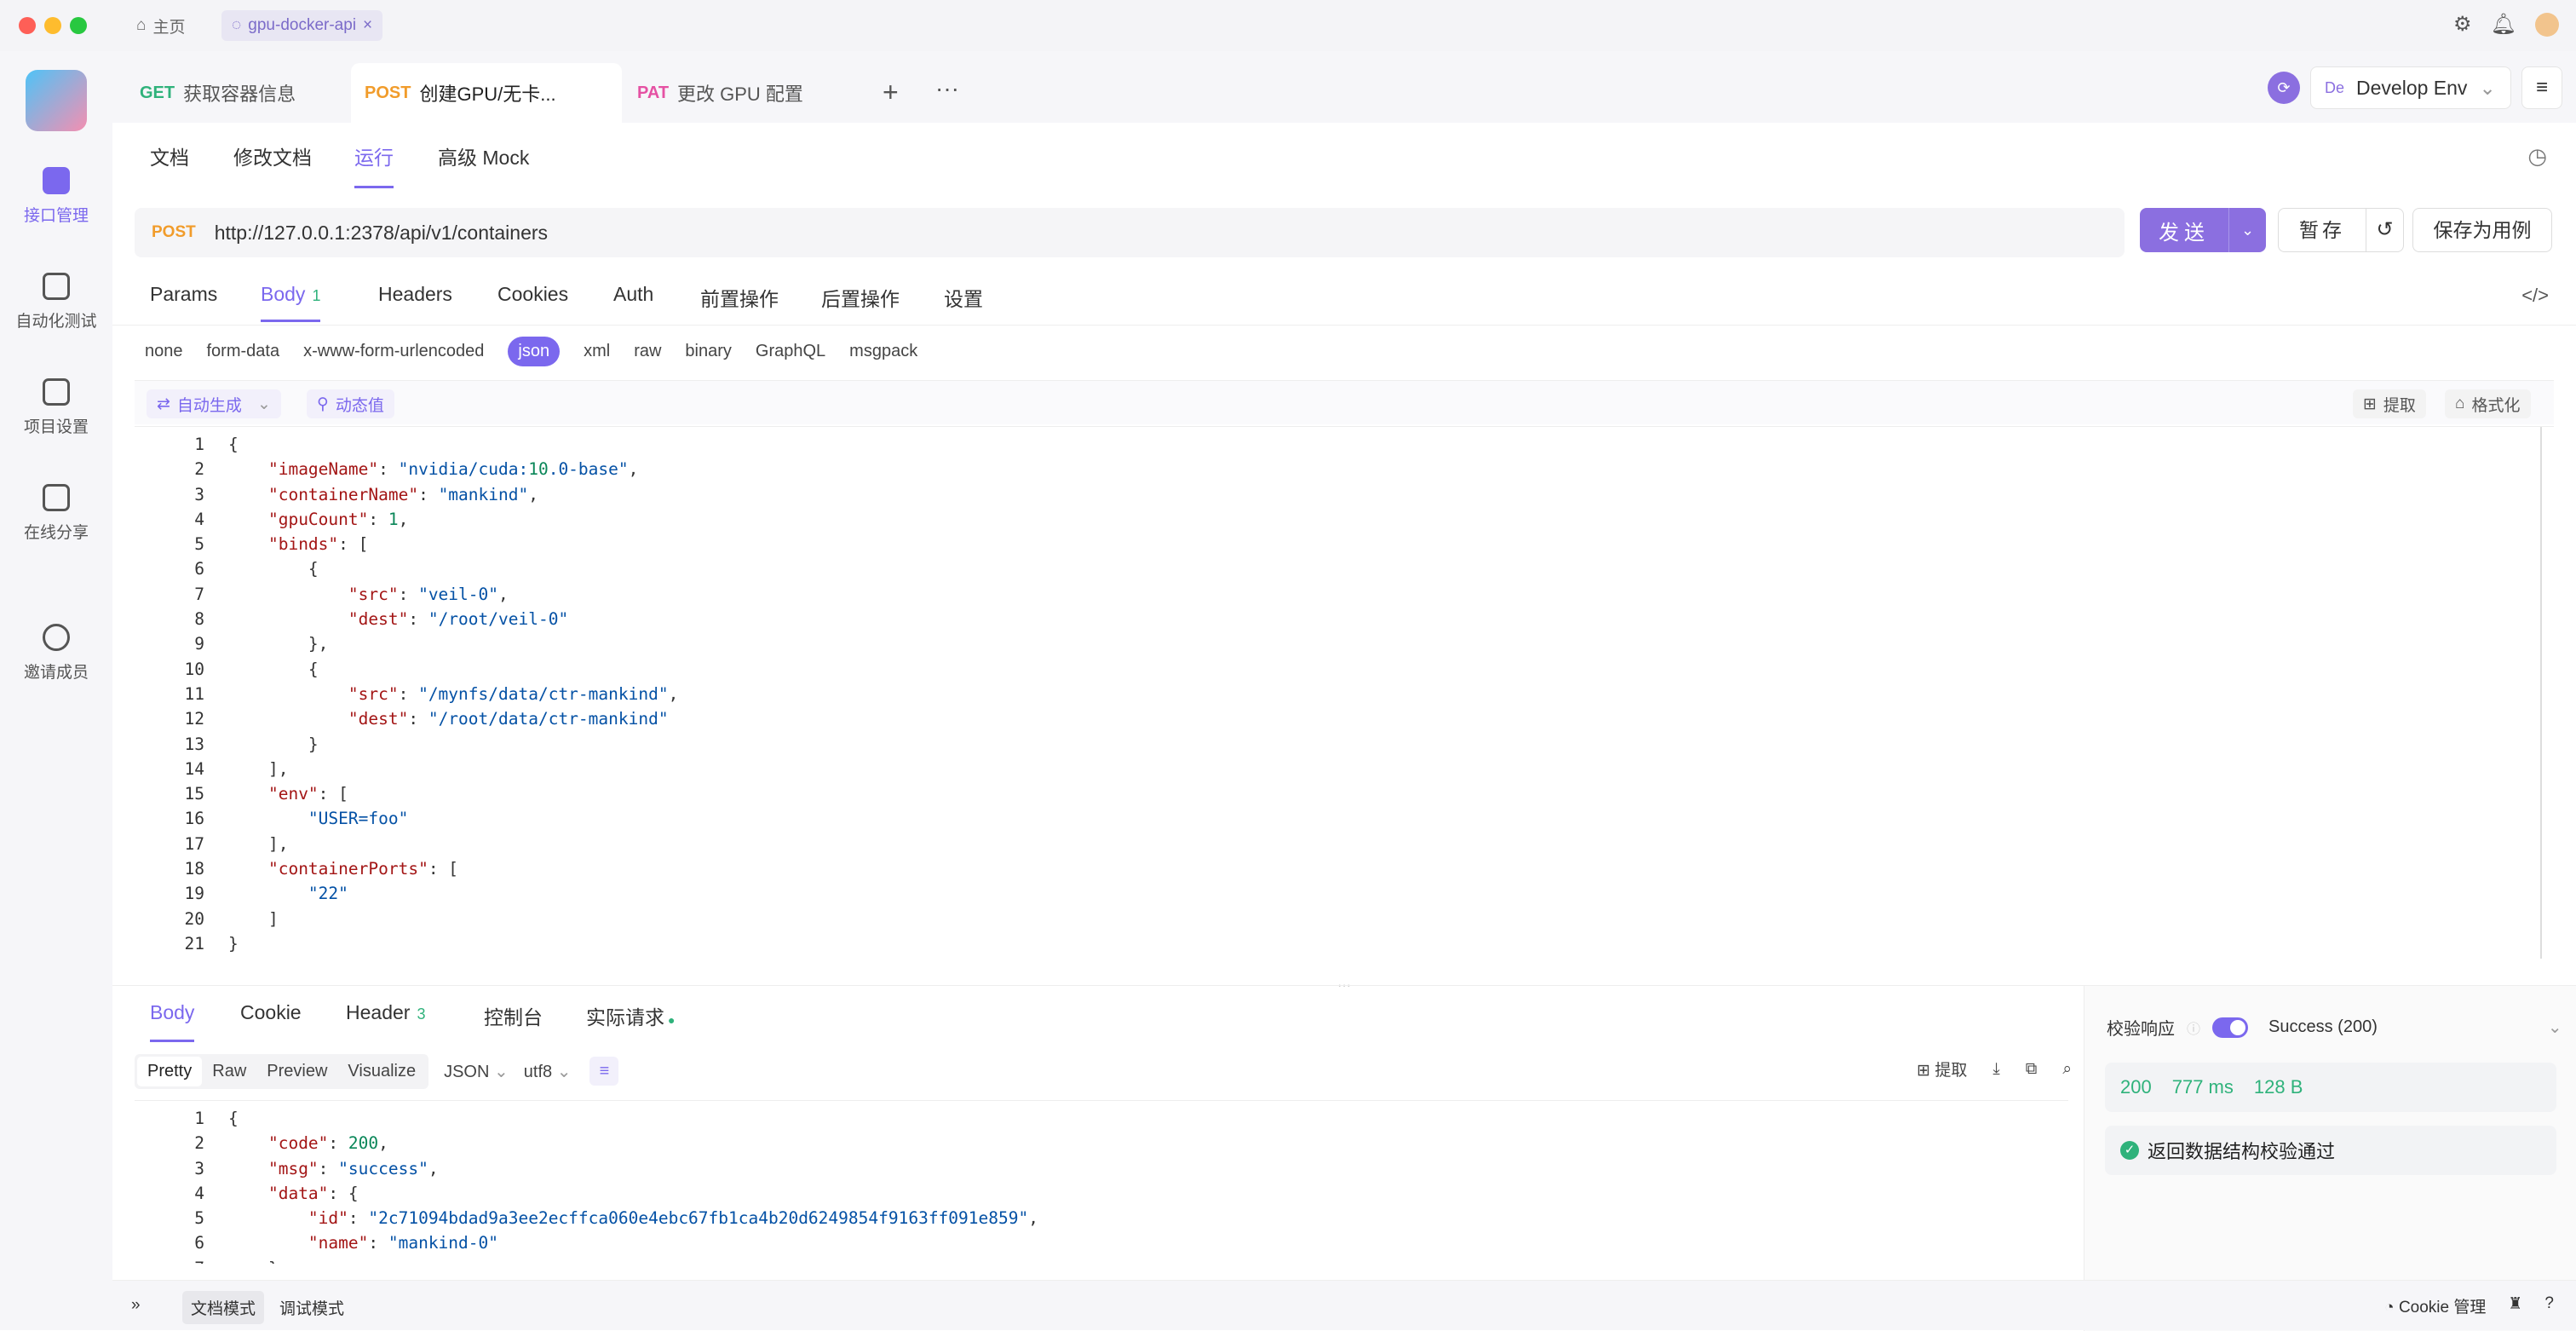 The height and width of the screenshot is (1331, 2576). What do you see at coordinates (633, 1243) in the screenshot?
I see `response-code-line: "name": "mankind-0"` at bounding box center [633, 1243].